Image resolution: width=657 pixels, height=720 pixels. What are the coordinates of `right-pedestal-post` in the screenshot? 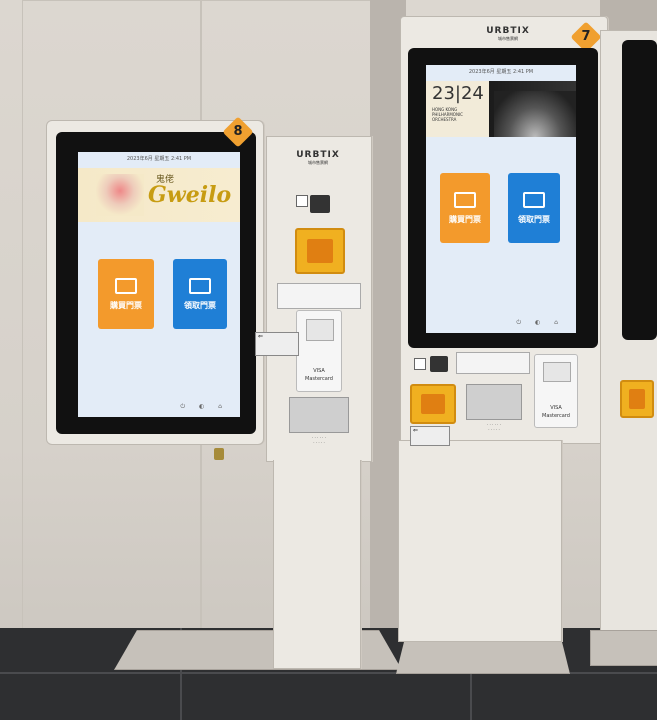 It's located at (480, 541).